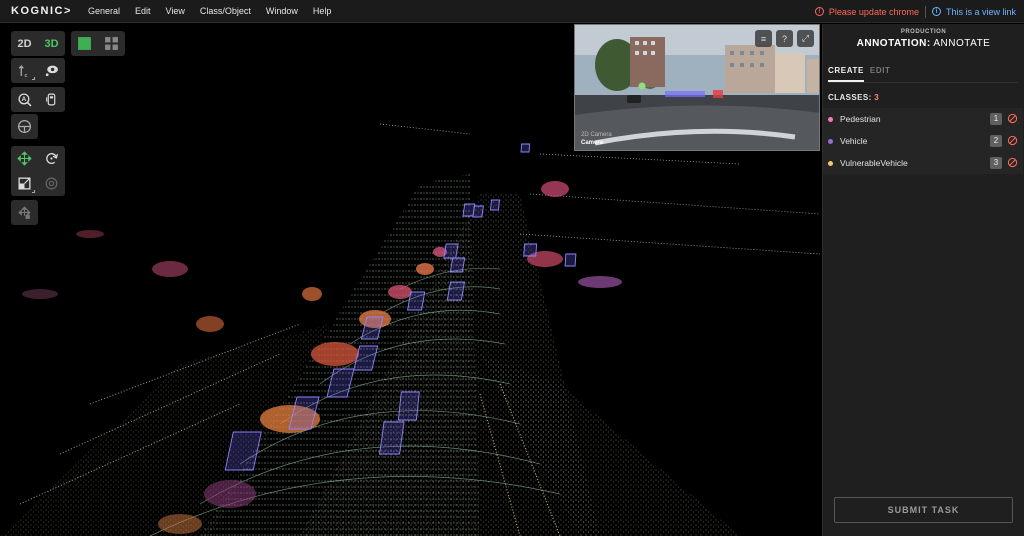  I want to click on classes-heading: CLASSES: 3, so click(926, 97).